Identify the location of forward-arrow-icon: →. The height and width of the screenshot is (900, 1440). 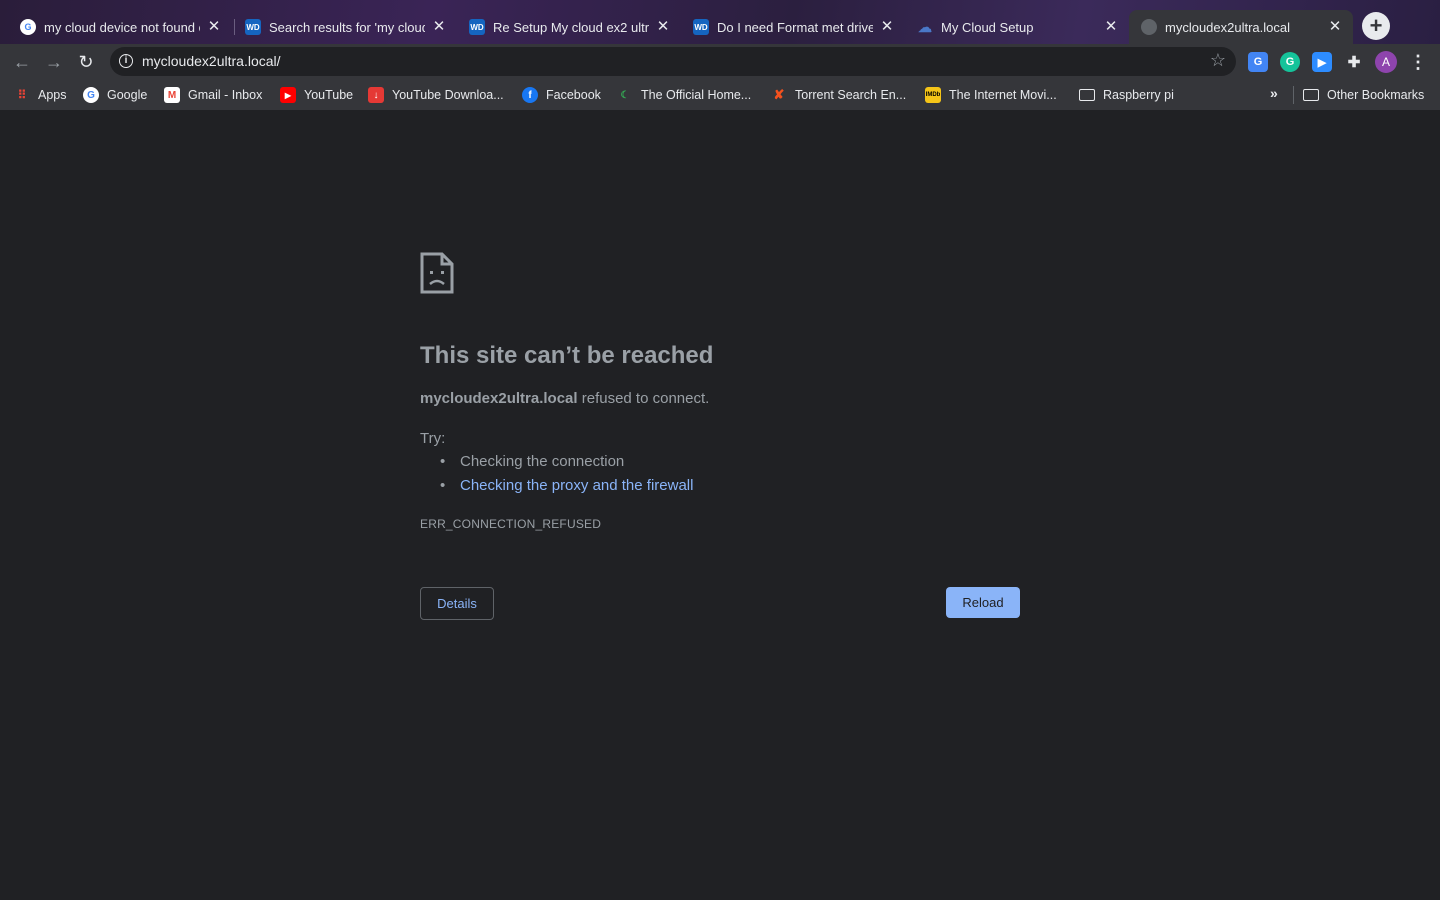
(54, 62).